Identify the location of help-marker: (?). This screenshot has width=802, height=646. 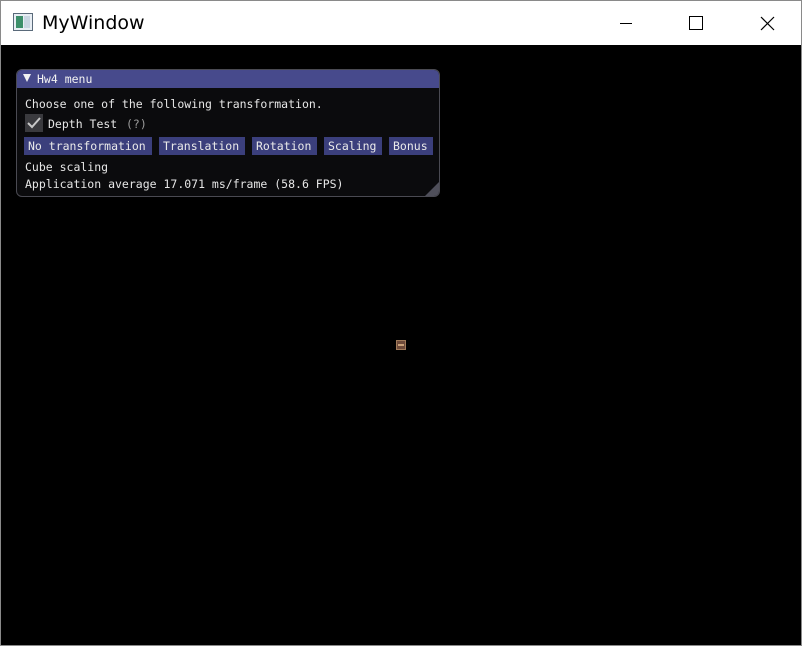
(136, 124).